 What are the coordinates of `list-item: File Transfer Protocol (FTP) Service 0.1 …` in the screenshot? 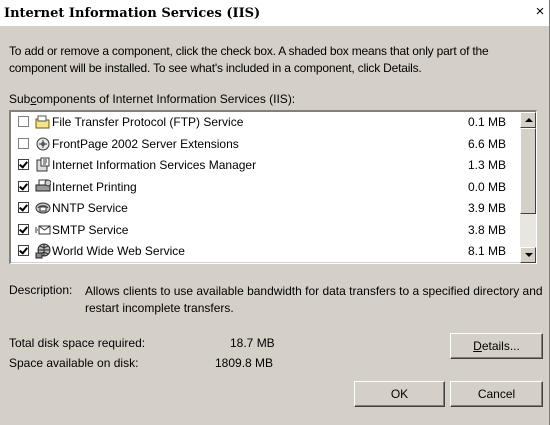 It's located at (265, 123).